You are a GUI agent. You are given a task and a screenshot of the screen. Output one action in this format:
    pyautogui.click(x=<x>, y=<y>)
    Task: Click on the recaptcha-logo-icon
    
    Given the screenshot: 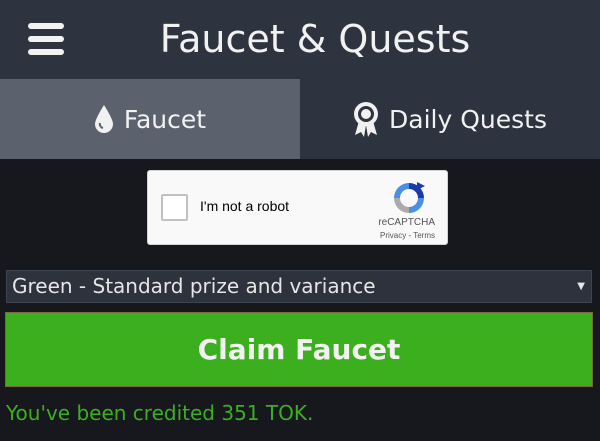 What is the action you would take?
    pyautogui.click(x=409, y=198)
    